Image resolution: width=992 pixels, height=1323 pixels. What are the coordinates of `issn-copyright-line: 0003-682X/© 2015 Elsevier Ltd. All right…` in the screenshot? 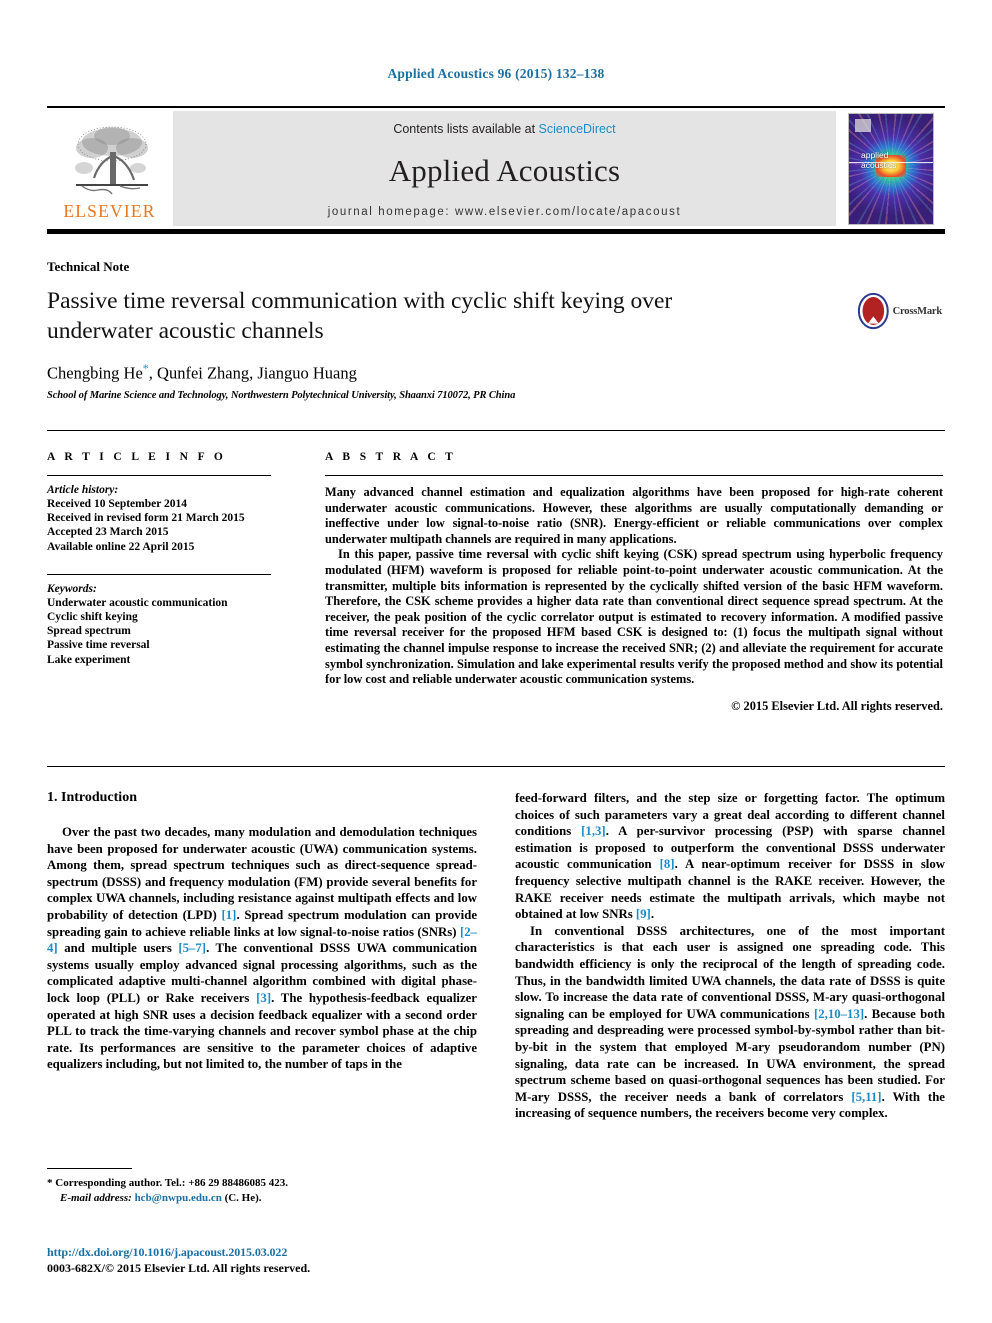 It's located at (179, 1268).